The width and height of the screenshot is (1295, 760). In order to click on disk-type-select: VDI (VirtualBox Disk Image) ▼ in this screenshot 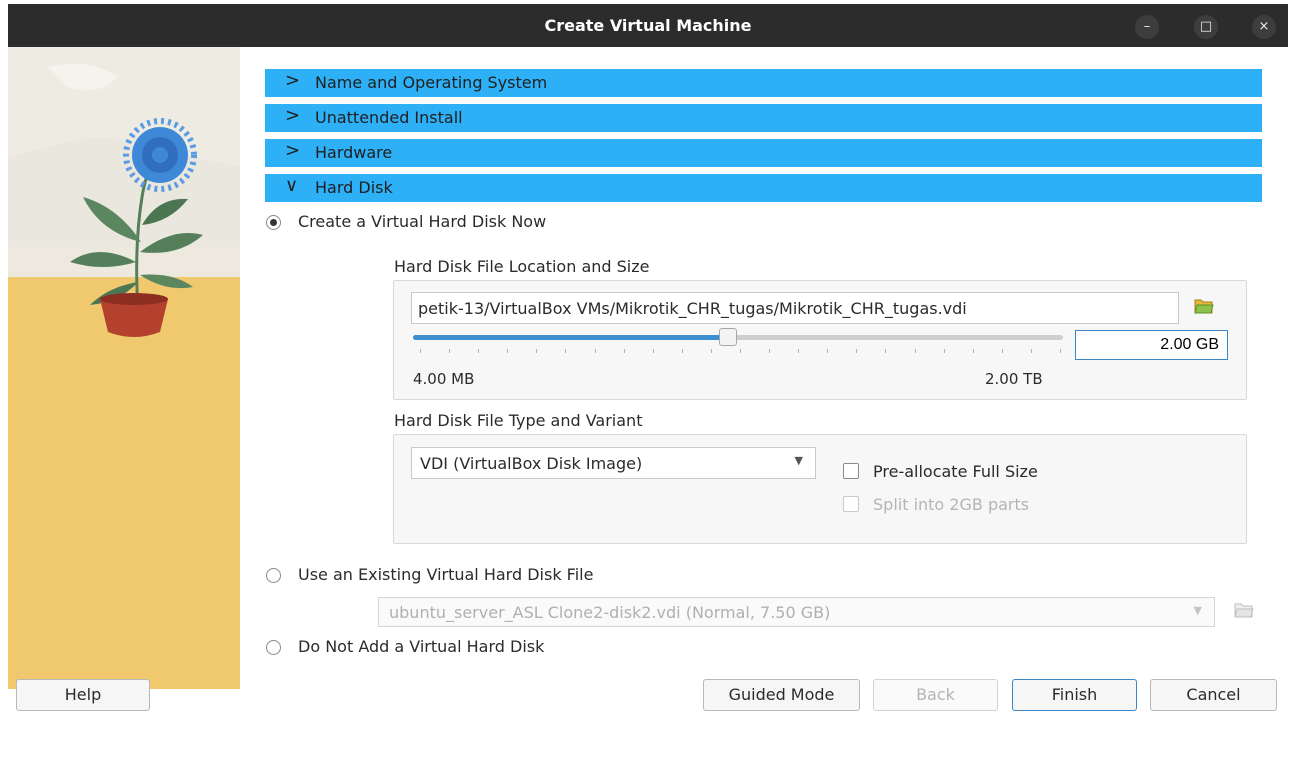, I will do `click(613, 463)`.